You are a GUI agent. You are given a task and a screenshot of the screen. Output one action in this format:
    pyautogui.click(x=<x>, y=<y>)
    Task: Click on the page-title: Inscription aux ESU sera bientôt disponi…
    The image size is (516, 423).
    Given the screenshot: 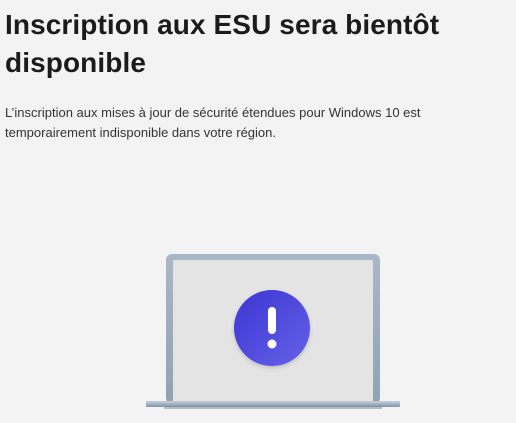 What is the action you would take?
    pyautogui.click(x=222, y=43)
    